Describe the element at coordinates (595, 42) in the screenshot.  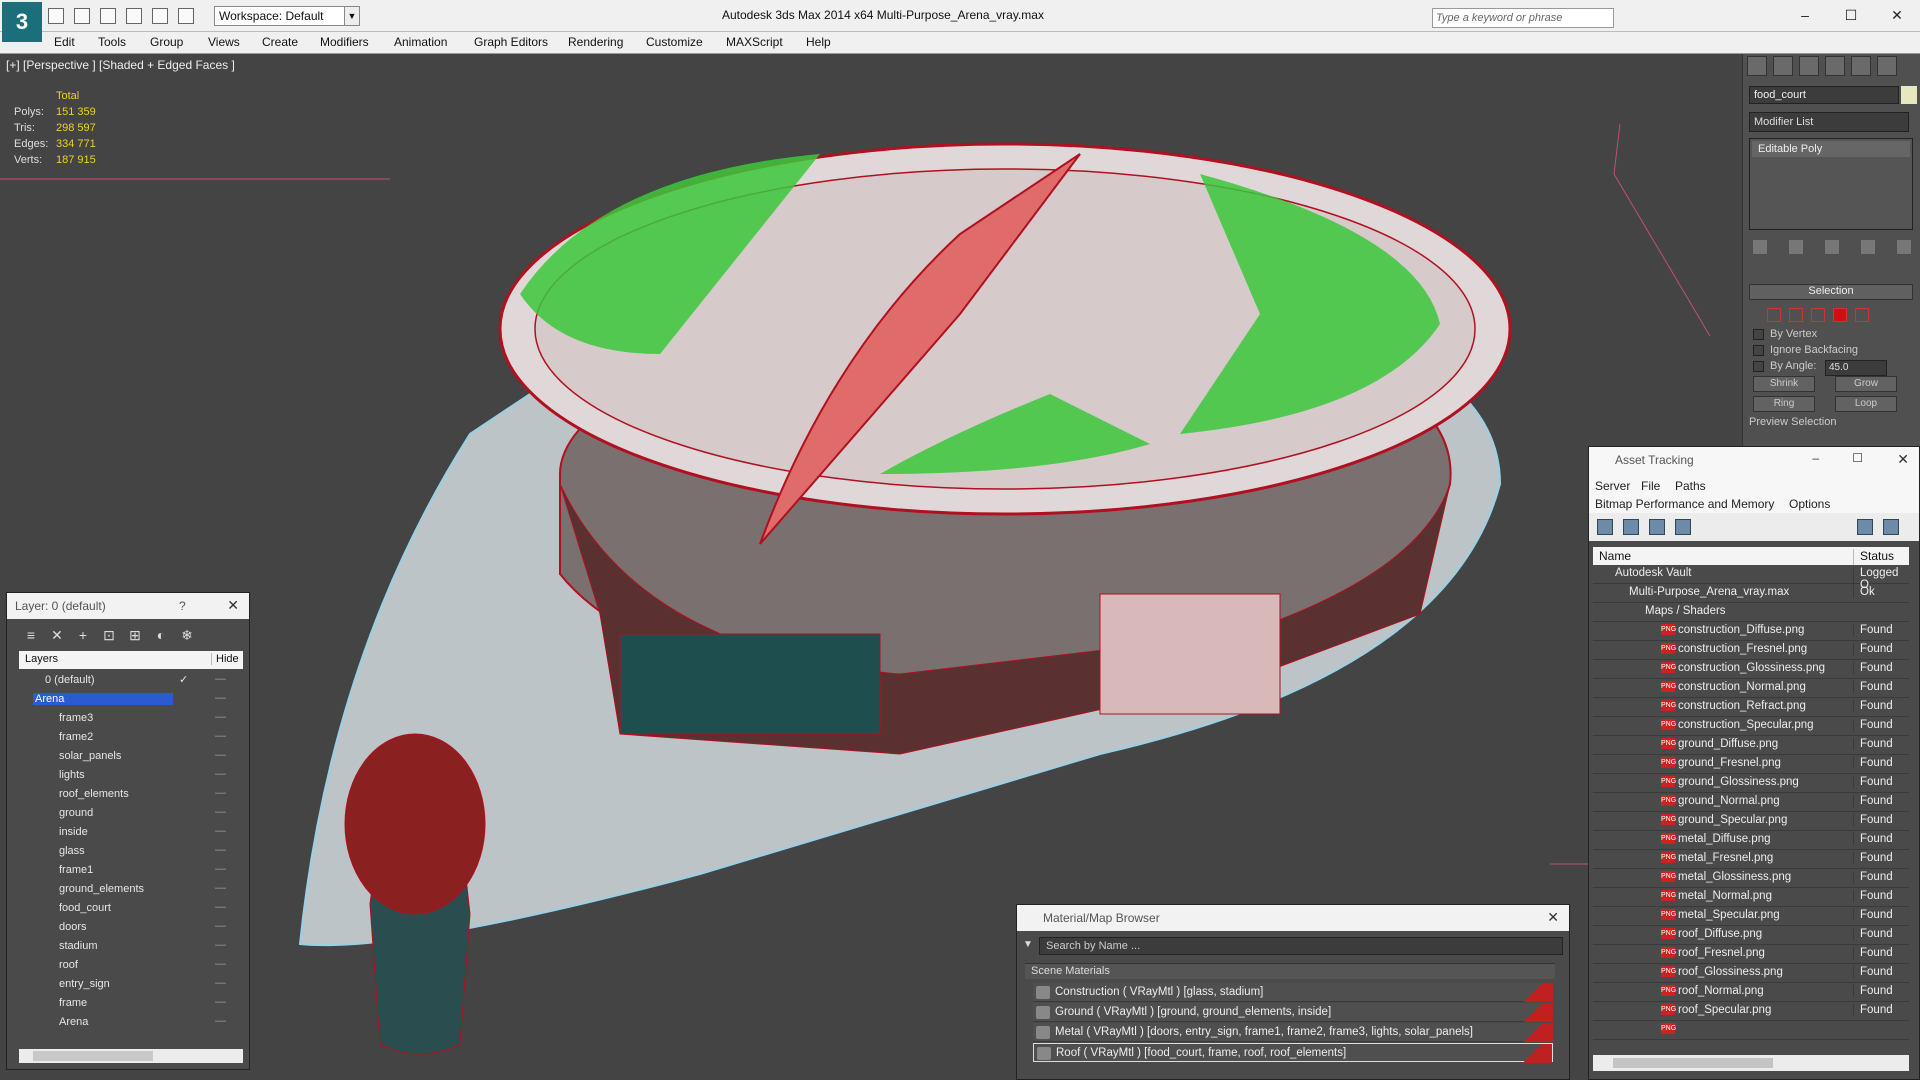
I see `menu-rendering: Rendering` at that location.